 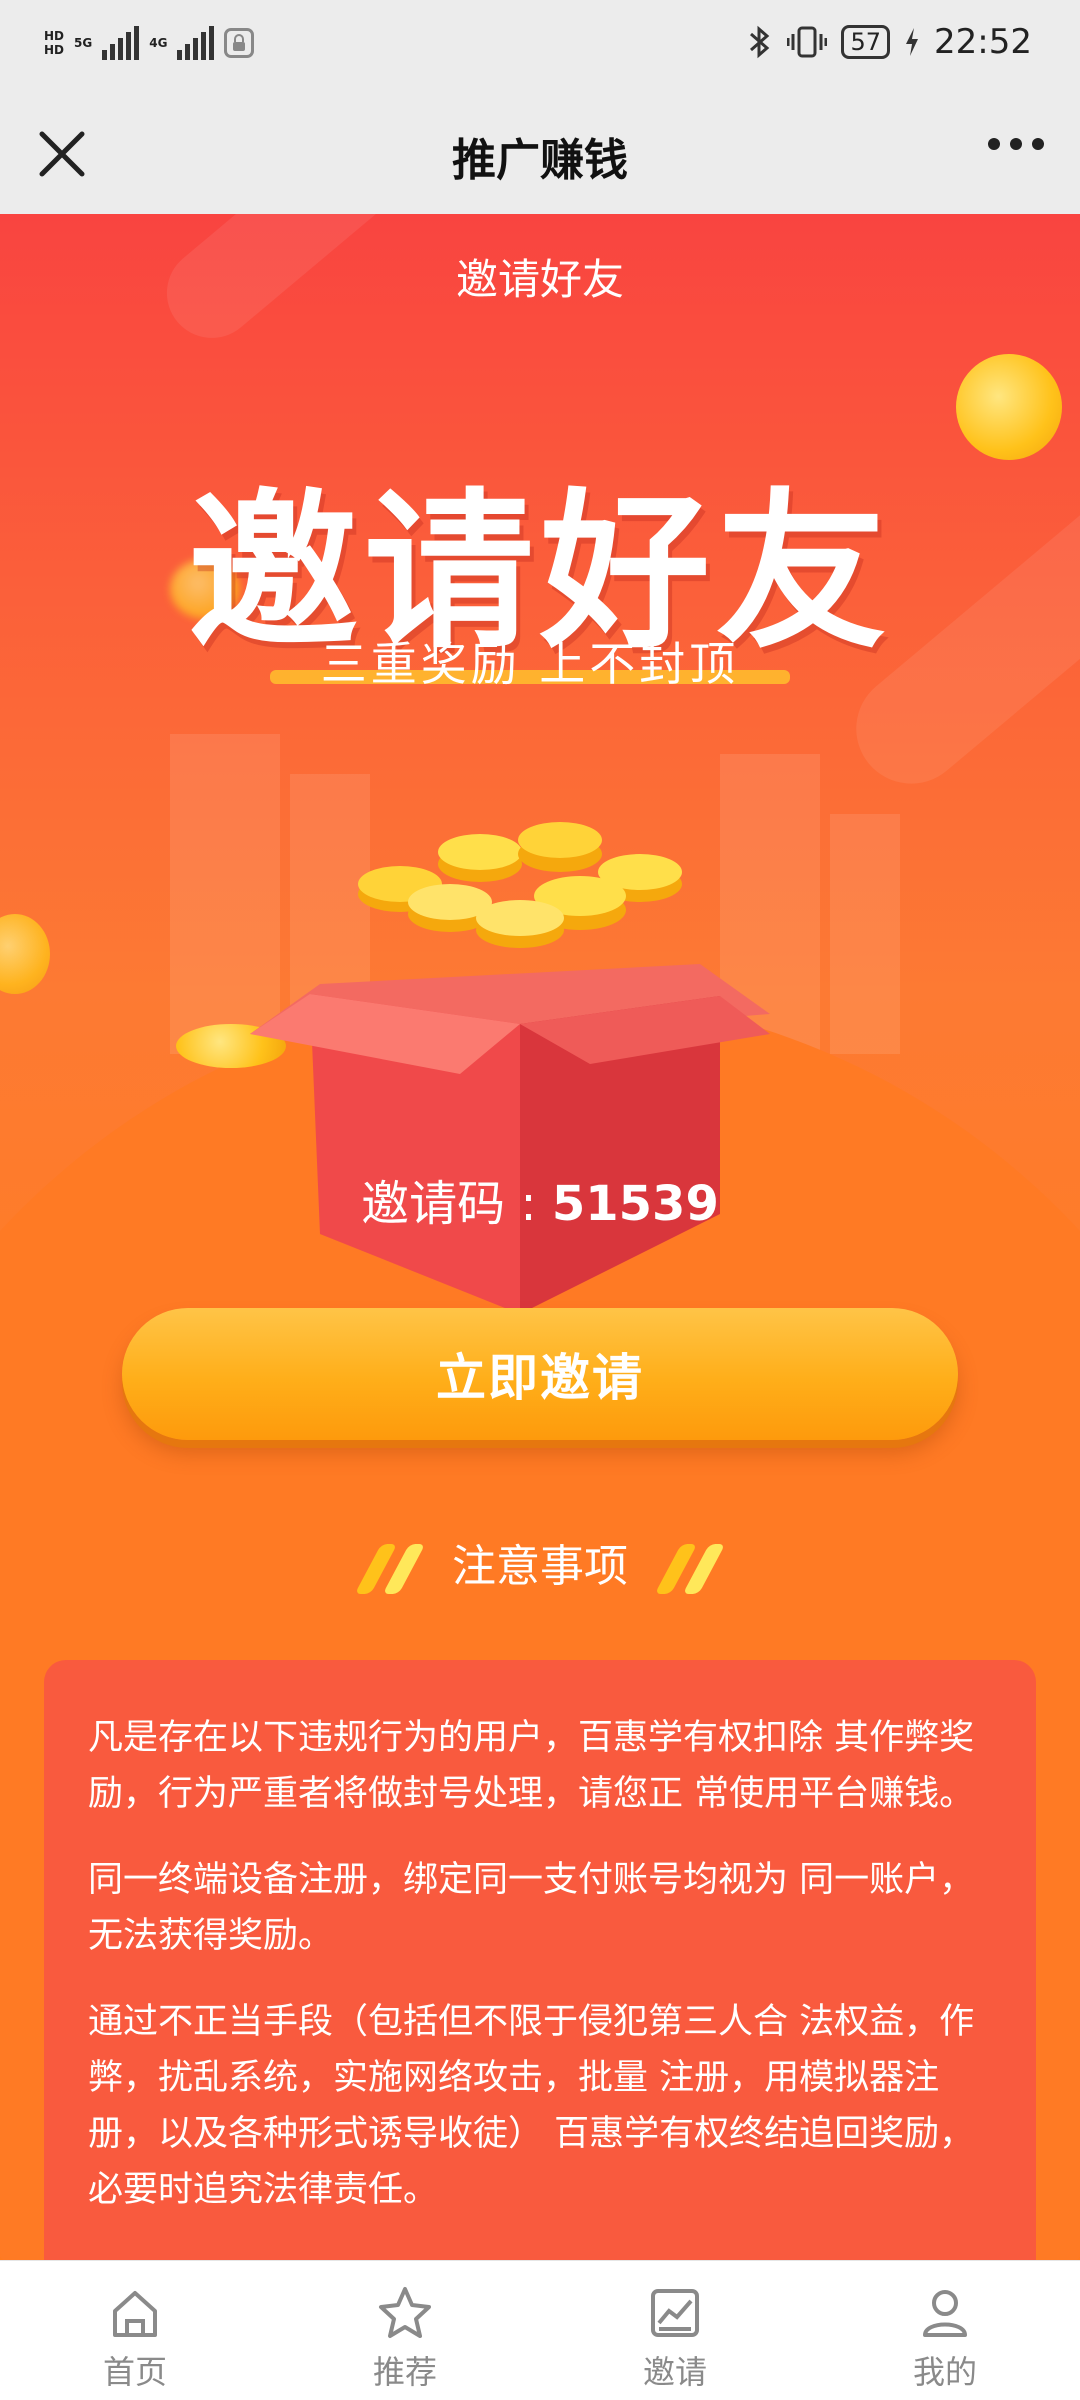 I want to click on star-icon, so click(x=405, y=2312).